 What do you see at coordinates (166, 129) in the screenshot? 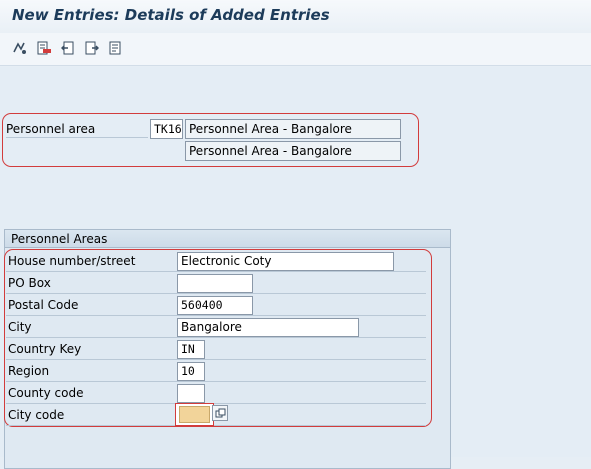
I see `personnel-area-input: TK16` at bounding box center [166, 129].